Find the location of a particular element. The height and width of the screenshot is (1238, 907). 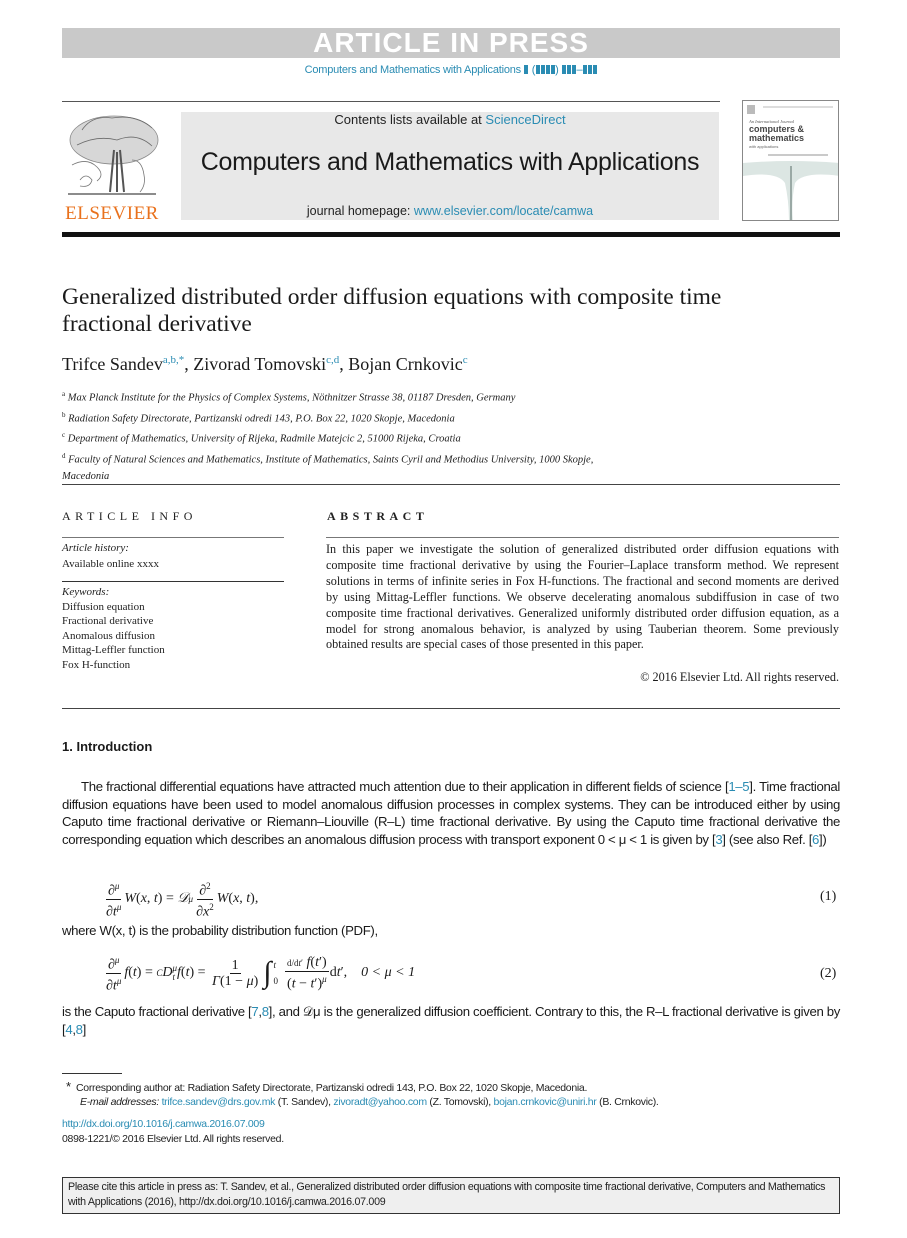

header-top-rule is located at coordinates (391, 101).